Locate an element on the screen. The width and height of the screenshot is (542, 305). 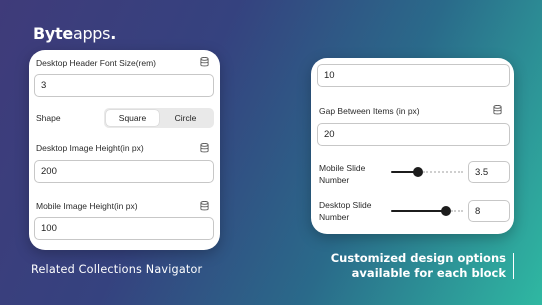
gap-between-items-input: 20 is located at coordinates (413, 134).